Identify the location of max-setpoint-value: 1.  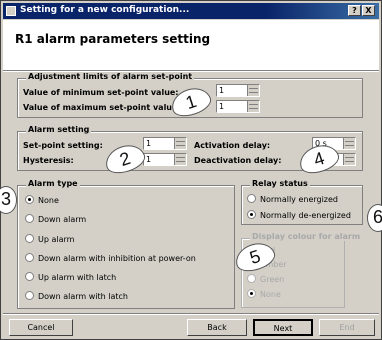
(222, 106).